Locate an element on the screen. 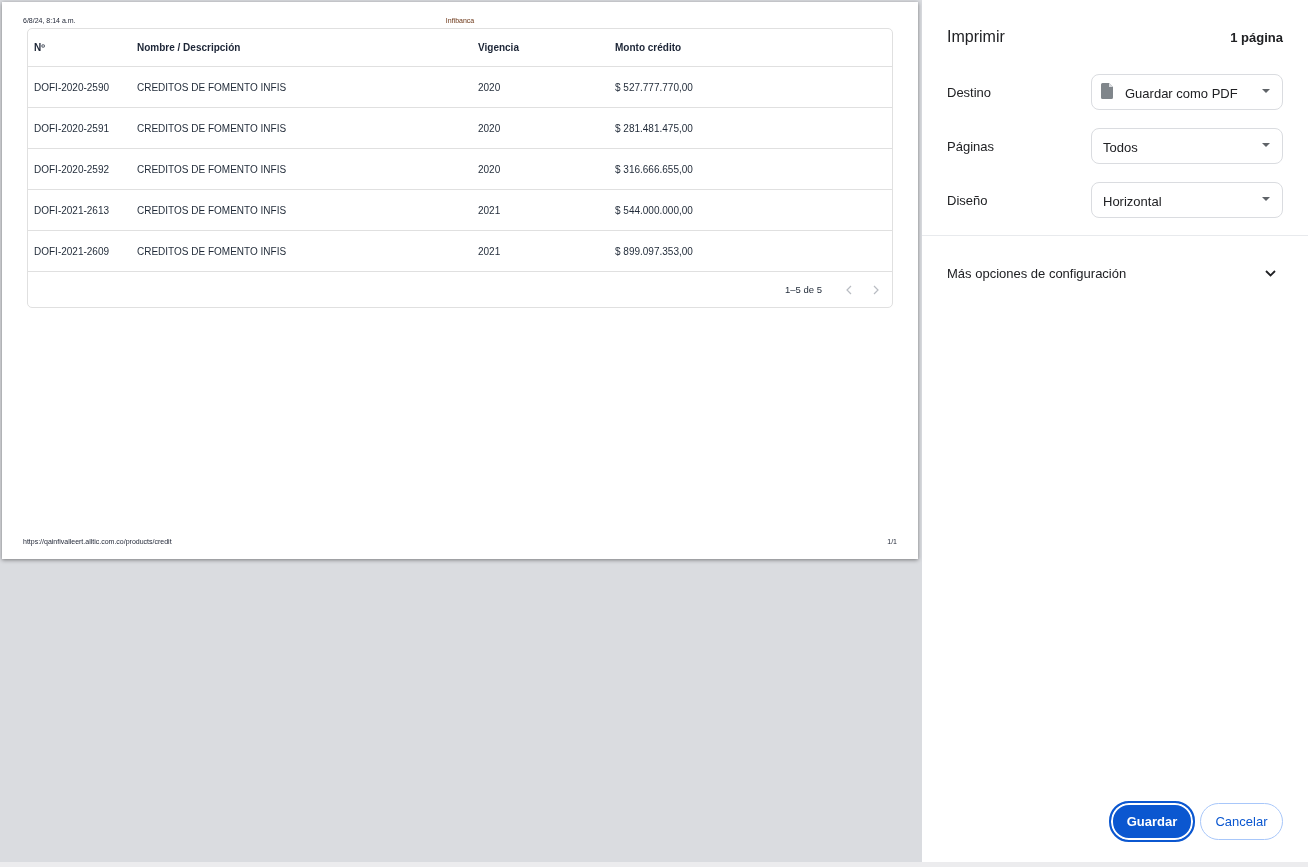 The width and height of the screenshot is (1308, 867). pagination-range: 1–5 de 5 is located at coordinates (803, 289).